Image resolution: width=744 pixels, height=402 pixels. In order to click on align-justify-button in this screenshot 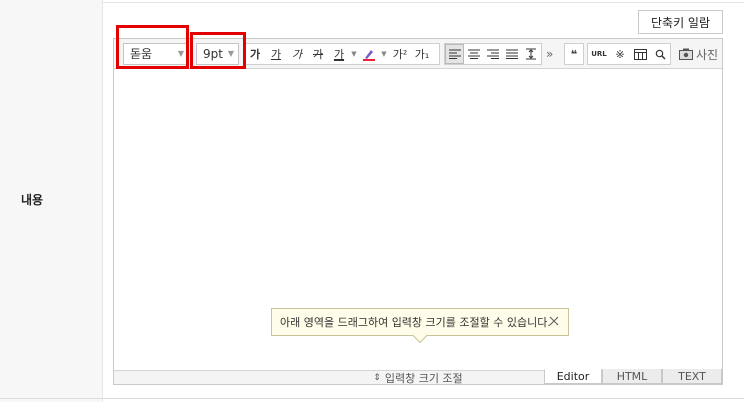, I will do `click(511, 54)`.